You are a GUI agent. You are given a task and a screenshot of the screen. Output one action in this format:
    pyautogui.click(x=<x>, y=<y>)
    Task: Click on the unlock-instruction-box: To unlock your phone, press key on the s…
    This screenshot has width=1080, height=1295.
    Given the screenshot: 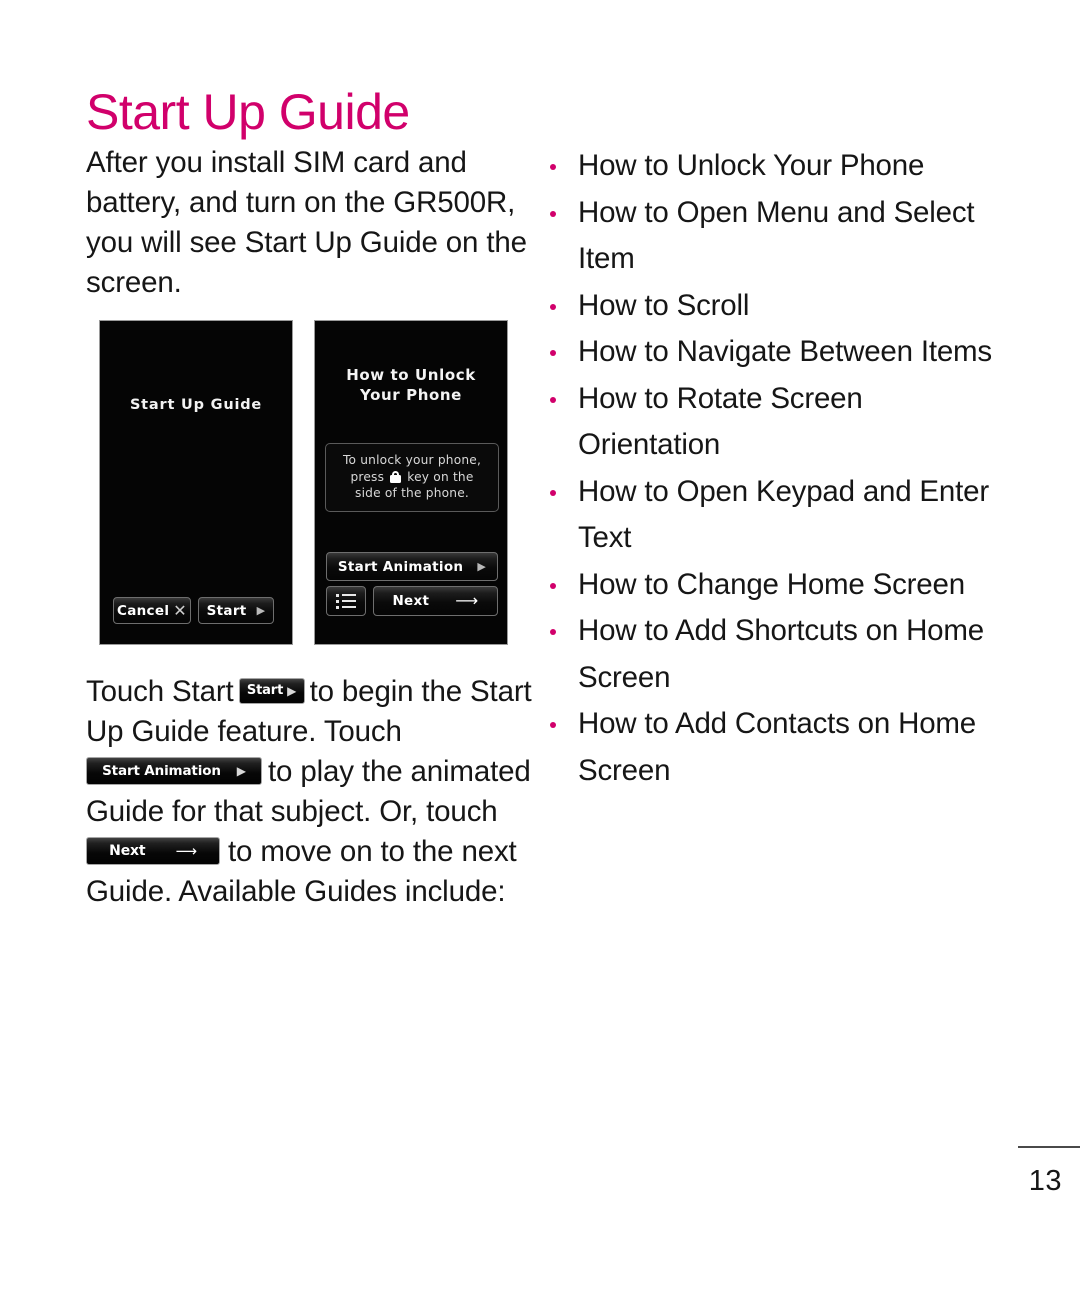 What is the action you would take?
    pyautogui.click(x=412, y=477)
    